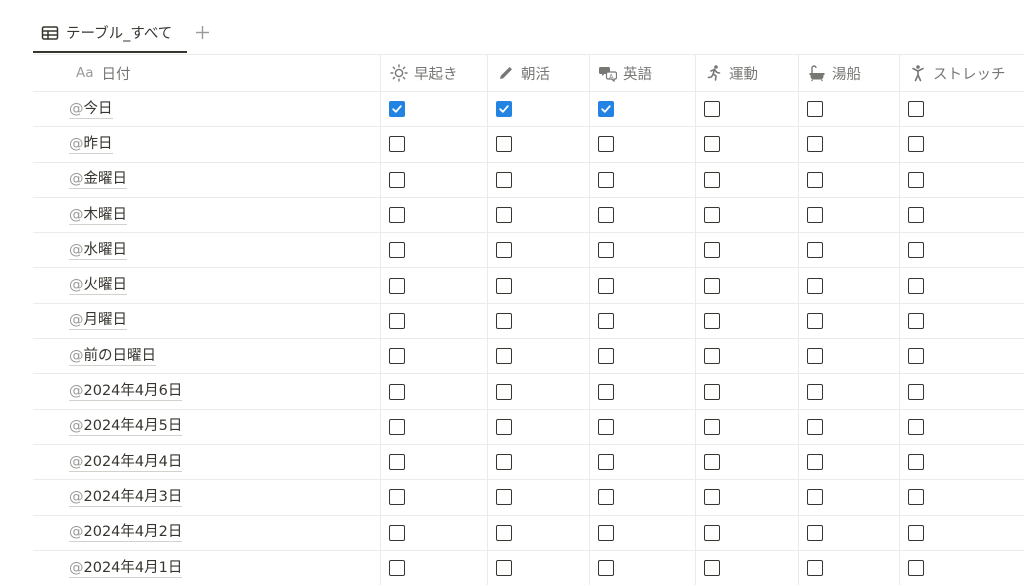  Describe the element at coordinates (126, 462) in the screenshot. I see `date-mention: @2024年4月4日` at that location.